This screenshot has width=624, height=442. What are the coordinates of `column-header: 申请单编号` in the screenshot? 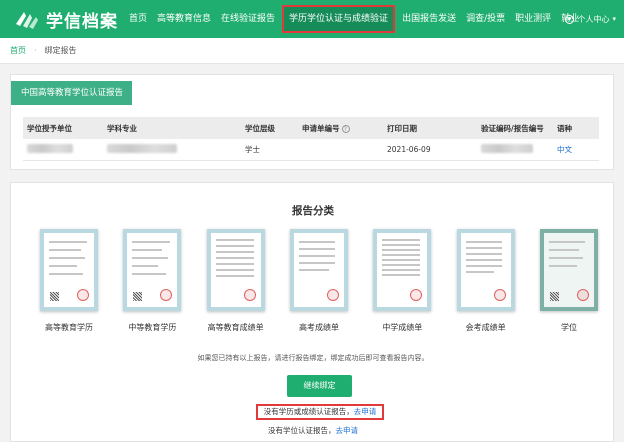 It's located at (321, 128).